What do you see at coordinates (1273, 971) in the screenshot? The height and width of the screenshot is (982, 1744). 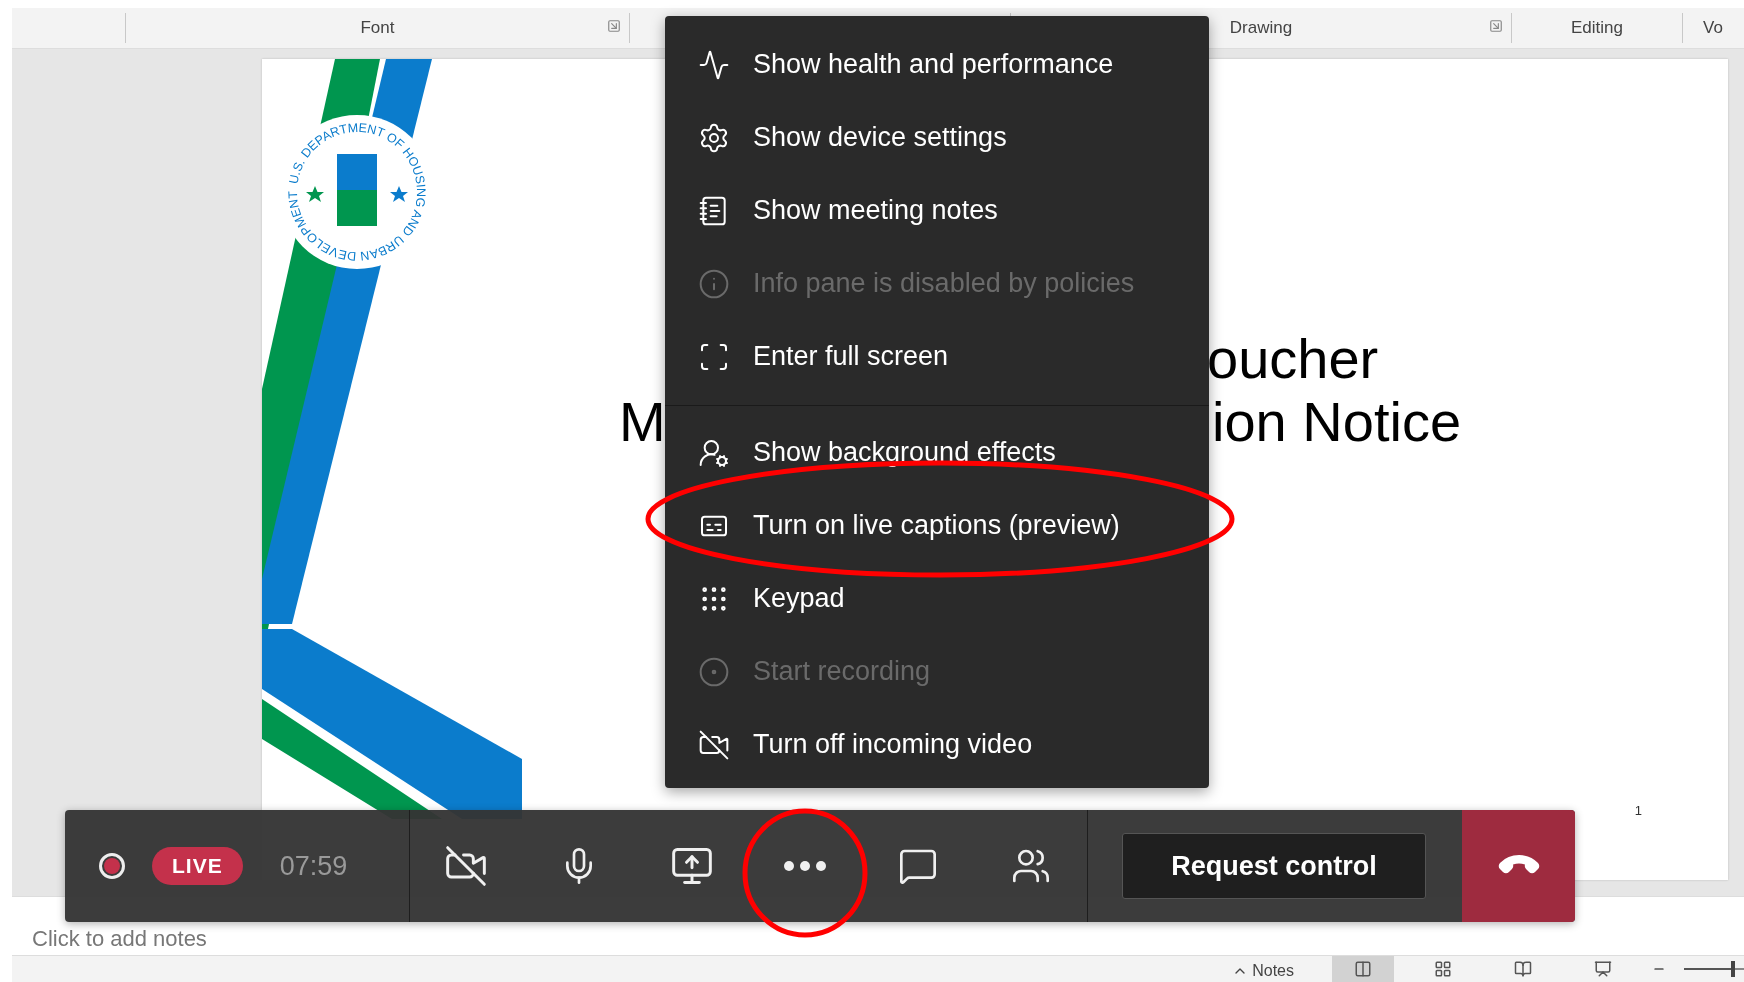 I see `notes-button: Notes` at bounding box center [1273, 971].